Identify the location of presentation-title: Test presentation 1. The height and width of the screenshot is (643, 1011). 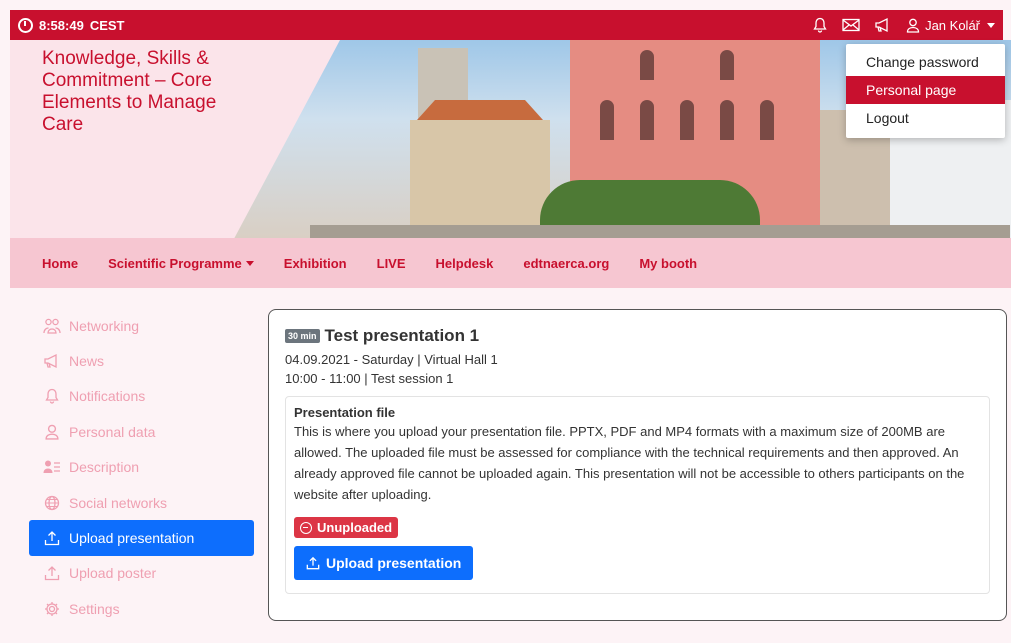
(402, 335).